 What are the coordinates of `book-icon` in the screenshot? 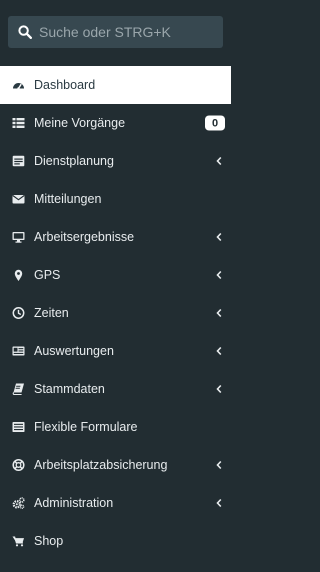 It's located at (18, 389).